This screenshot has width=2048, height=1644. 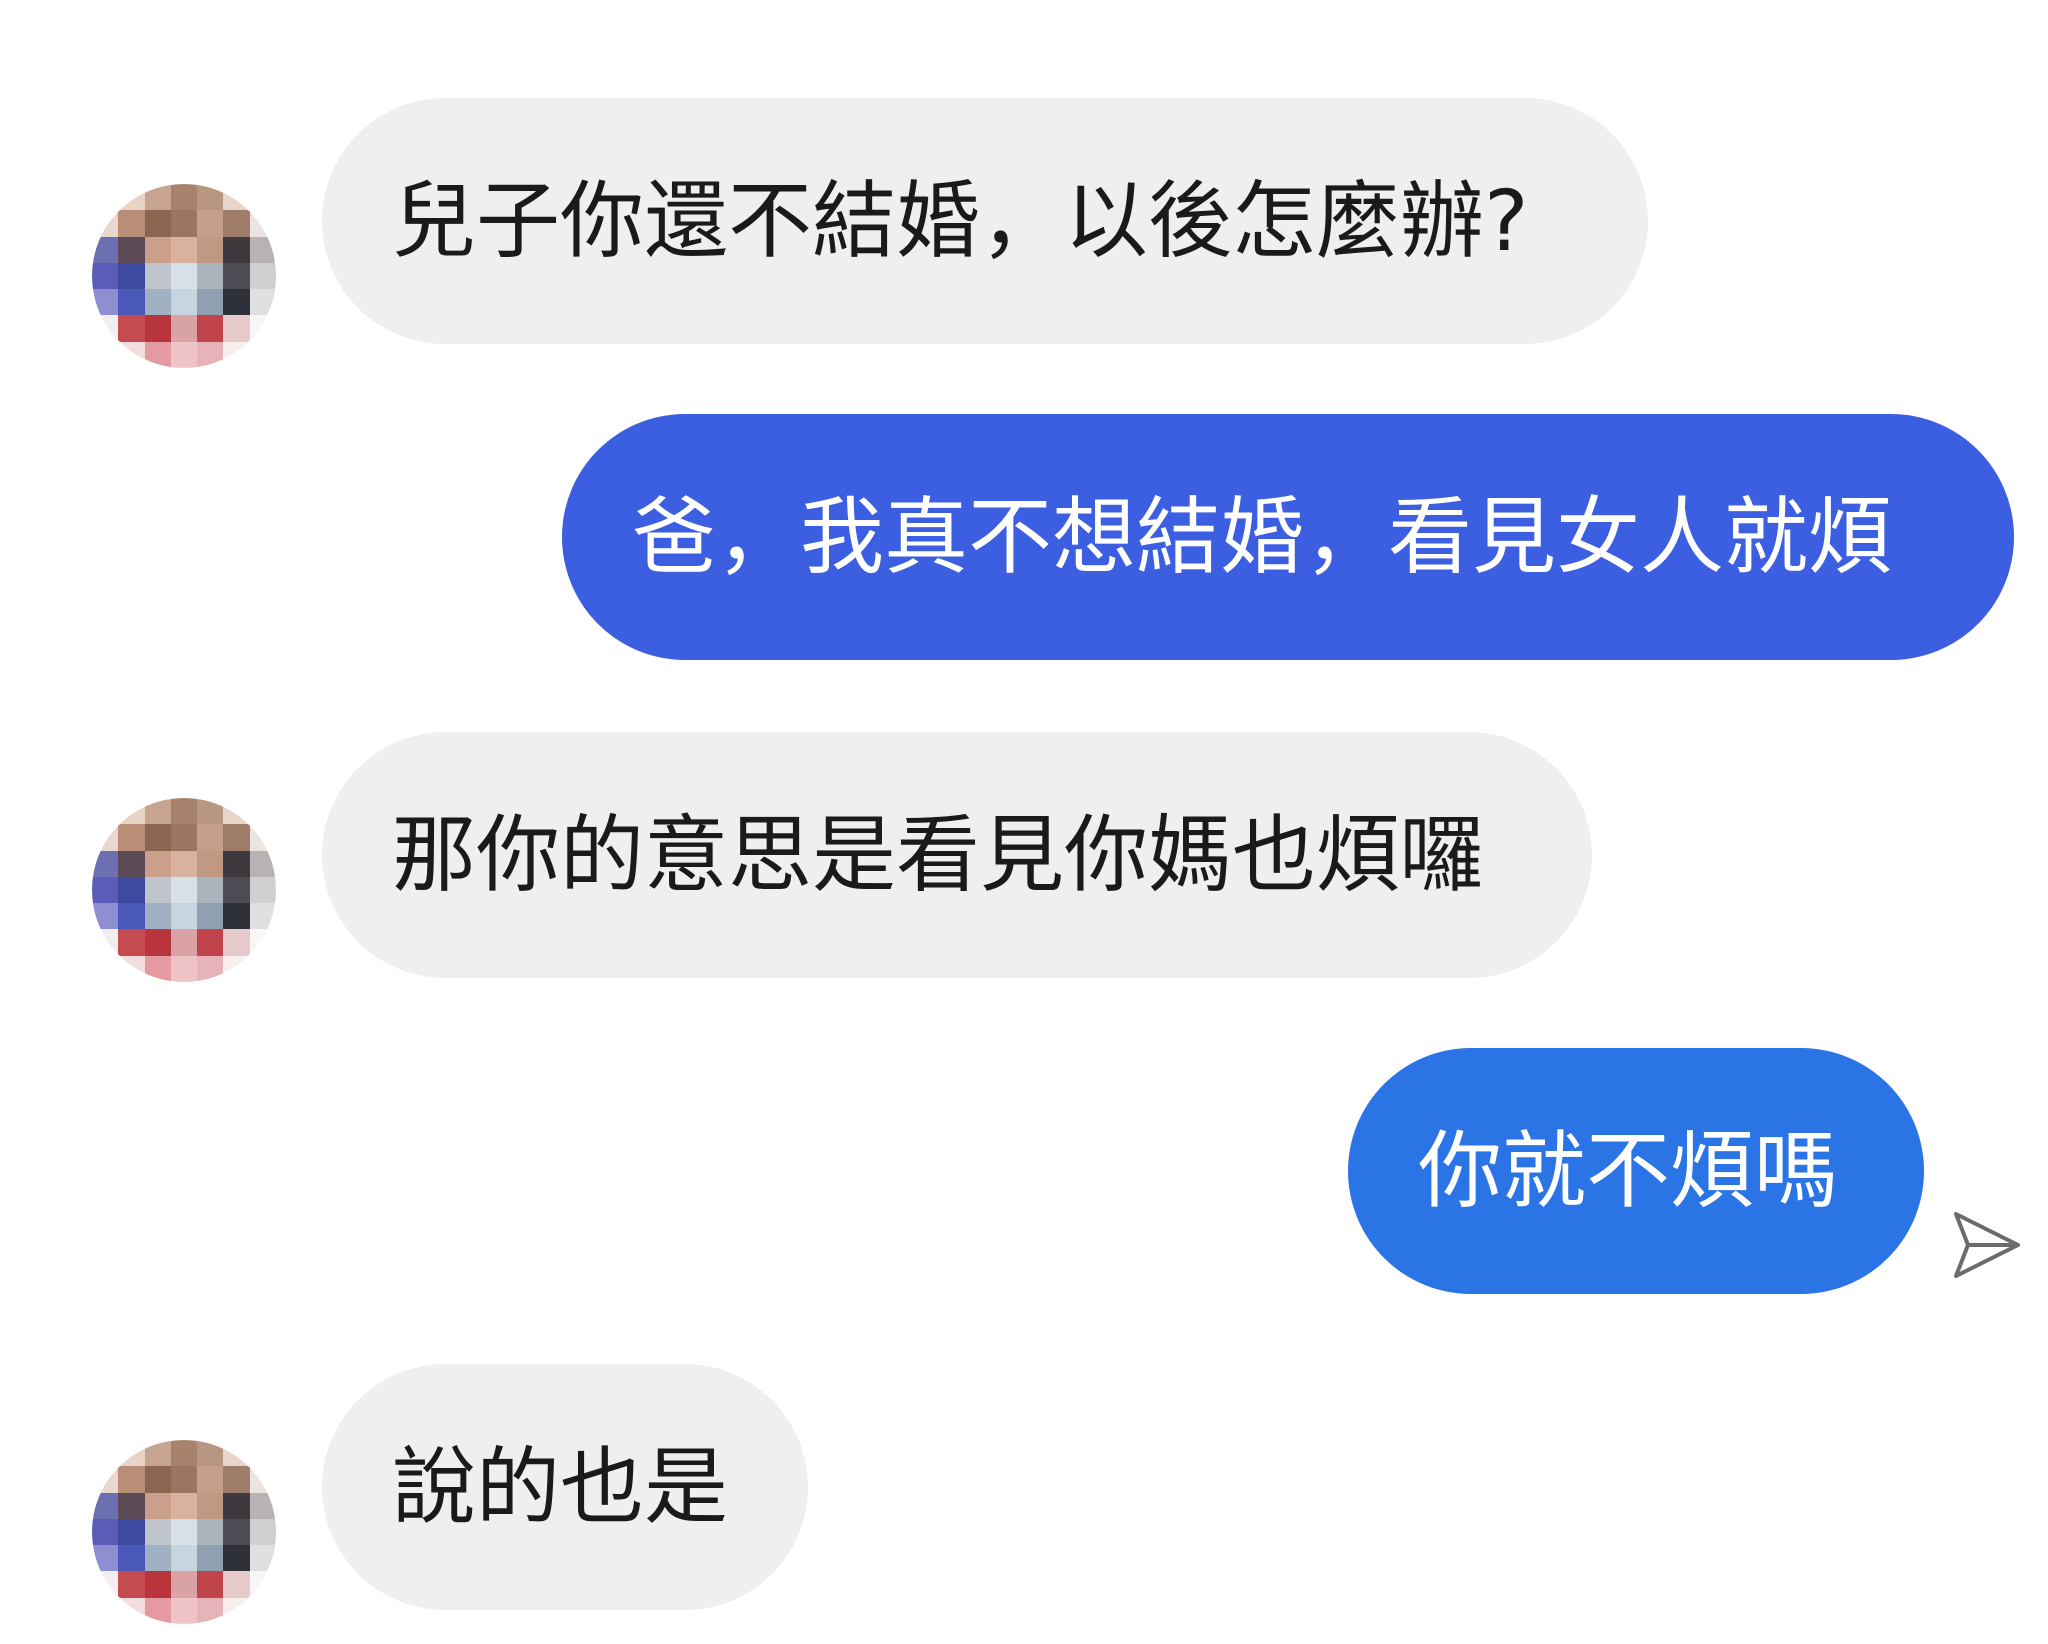 I want to click on message-text: 你就不煩嗎, so click(x=1628, y=1171).